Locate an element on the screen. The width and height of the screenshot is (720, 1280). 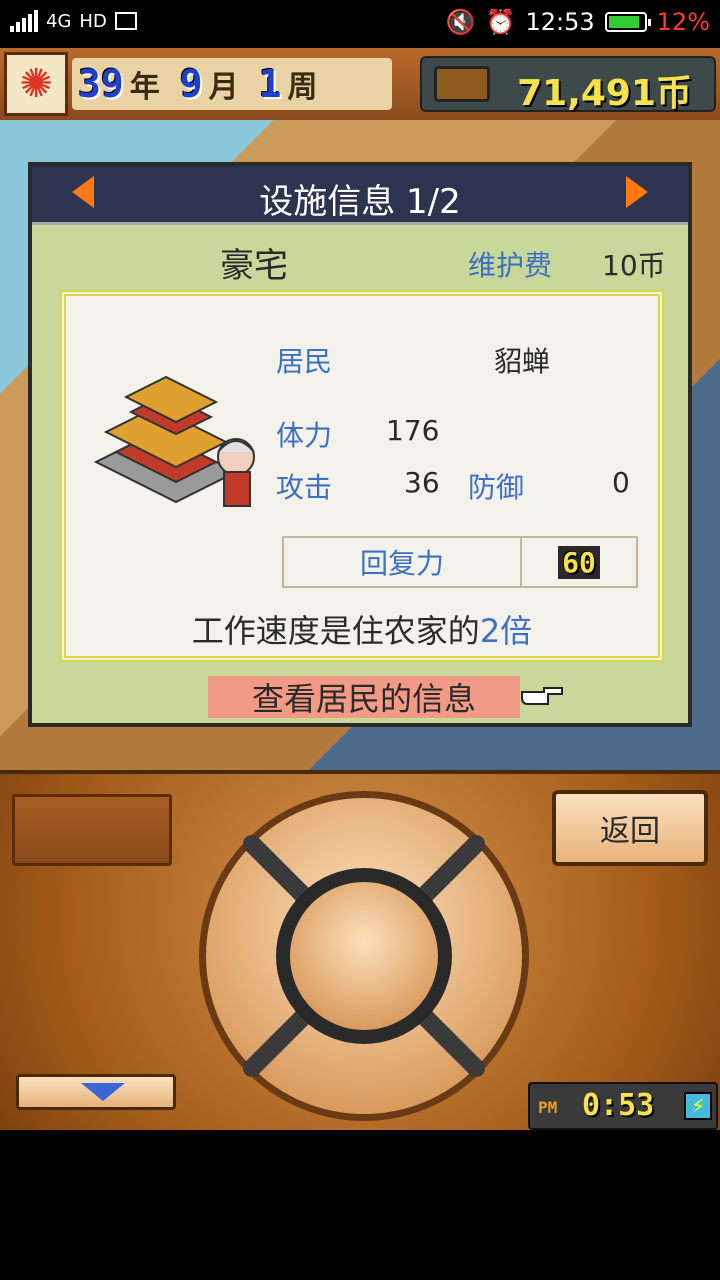
game-clock: PM 0:53 ⚡ is located at coordinates (623, 1106).